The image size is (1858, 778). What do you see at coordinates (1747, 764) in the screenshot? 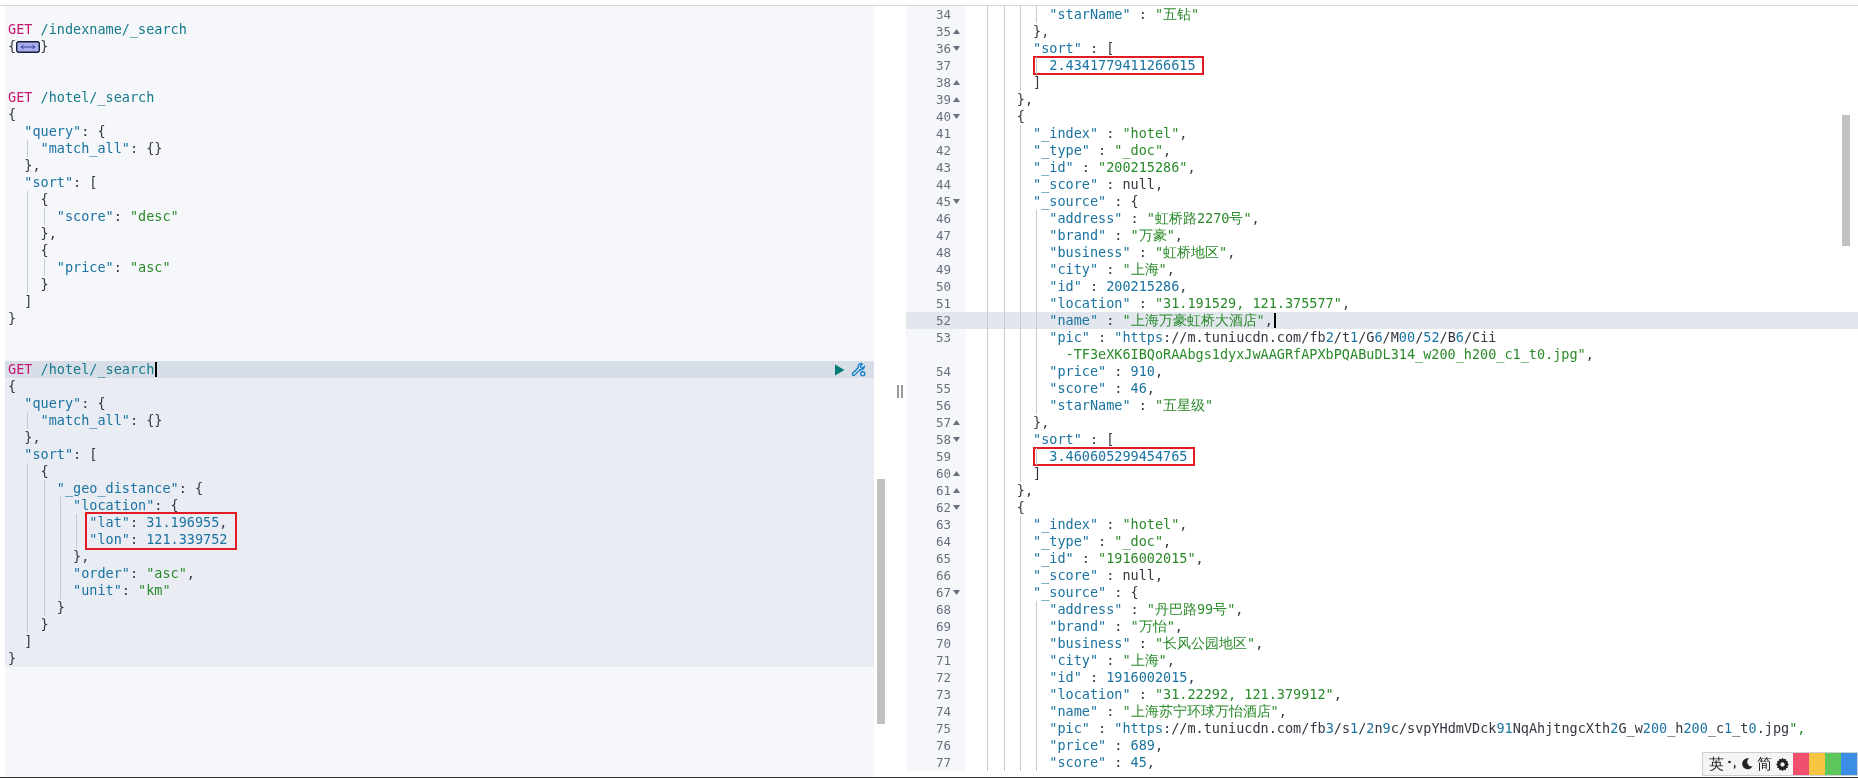
I see `moon-icon` at bounding box center [1747, 764].